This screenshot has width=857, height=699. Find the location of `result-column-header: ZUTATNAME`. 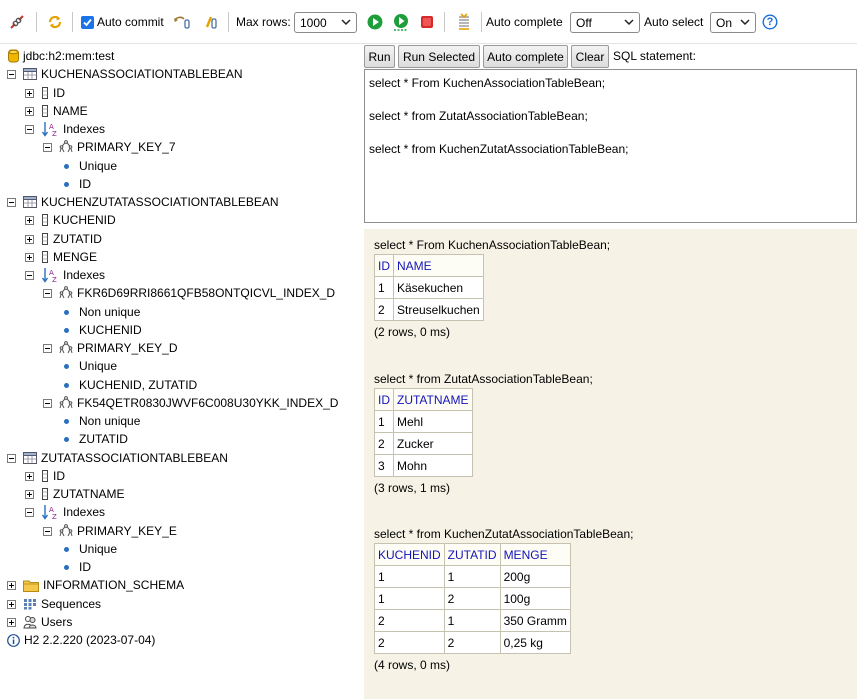

result-column-header: ZUTATNAME is located at coordinates (433, 399).